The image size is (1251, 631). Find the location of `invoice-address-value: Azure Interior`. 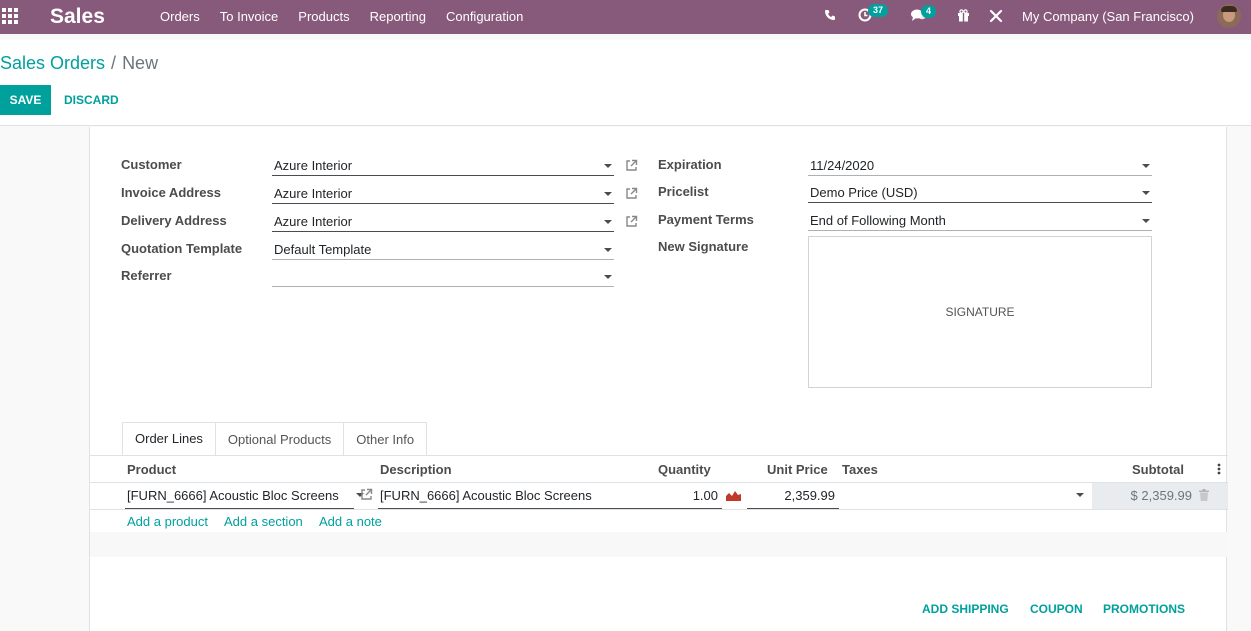

invoice-address-value: Azure Interior is located at coordinates (313, 193).